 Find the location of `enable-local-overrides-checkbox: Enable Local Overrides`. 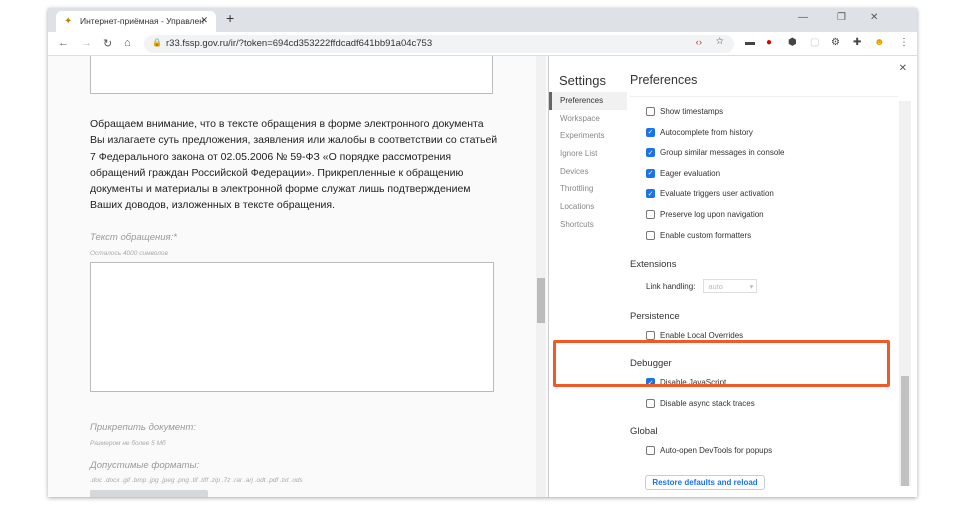

enable-local-overrides-checkbox: Enable Local Overrides is located at coordinates (694, 335).